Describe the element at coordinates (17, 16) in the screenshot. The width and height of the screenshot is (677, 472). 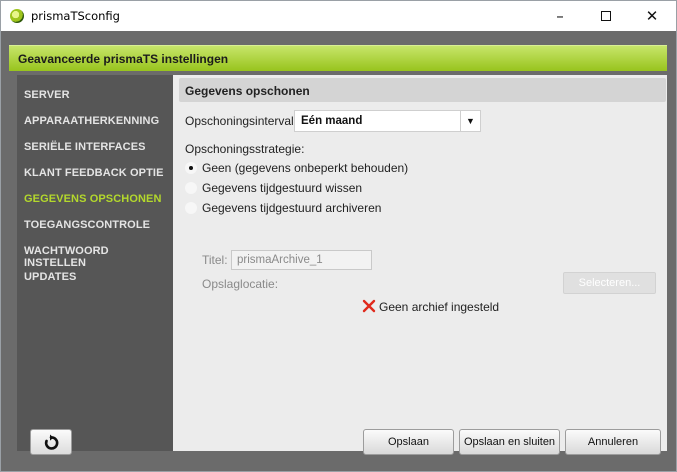
I see `app-logo-icon` at that location.